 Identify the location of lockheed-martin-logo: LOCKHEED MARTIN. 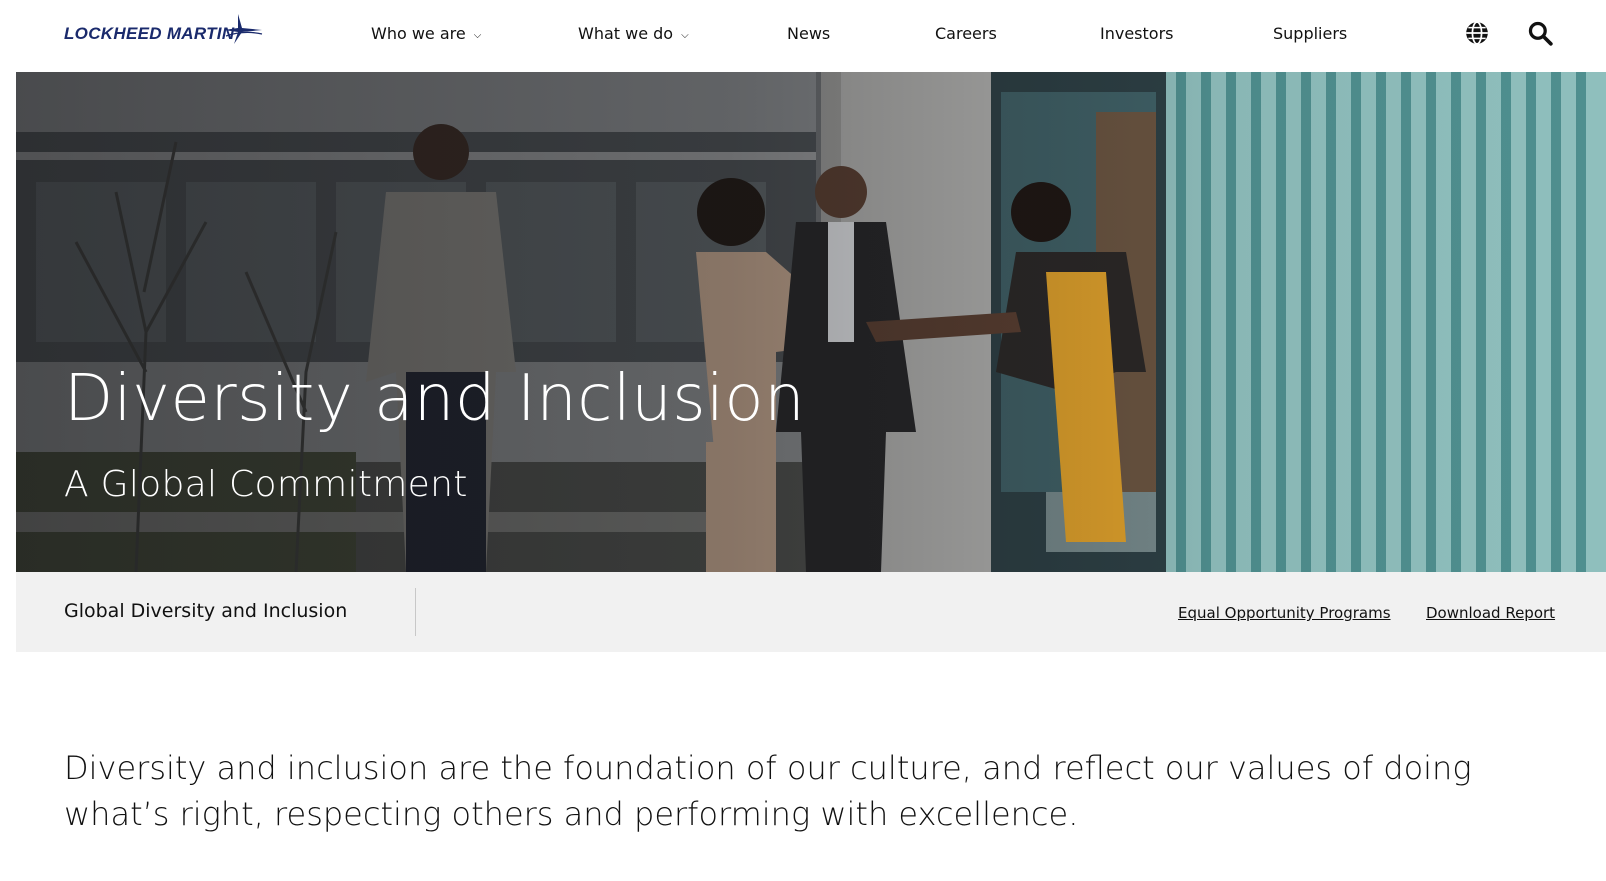
(164, 29).